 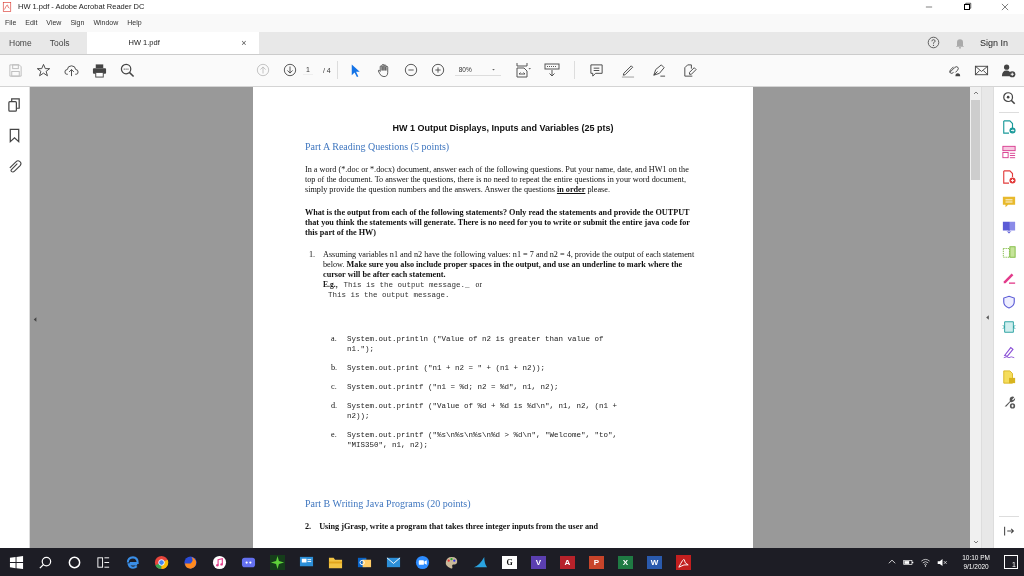 What do you see at coordinates (43, 70) in the screenshot?
I see `star-icon` at bounding box center [43, 70].